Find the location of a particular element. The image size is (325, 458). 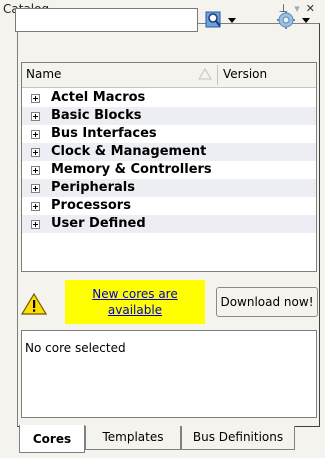

column-header-version: Version is located at coordinates (245, 74).